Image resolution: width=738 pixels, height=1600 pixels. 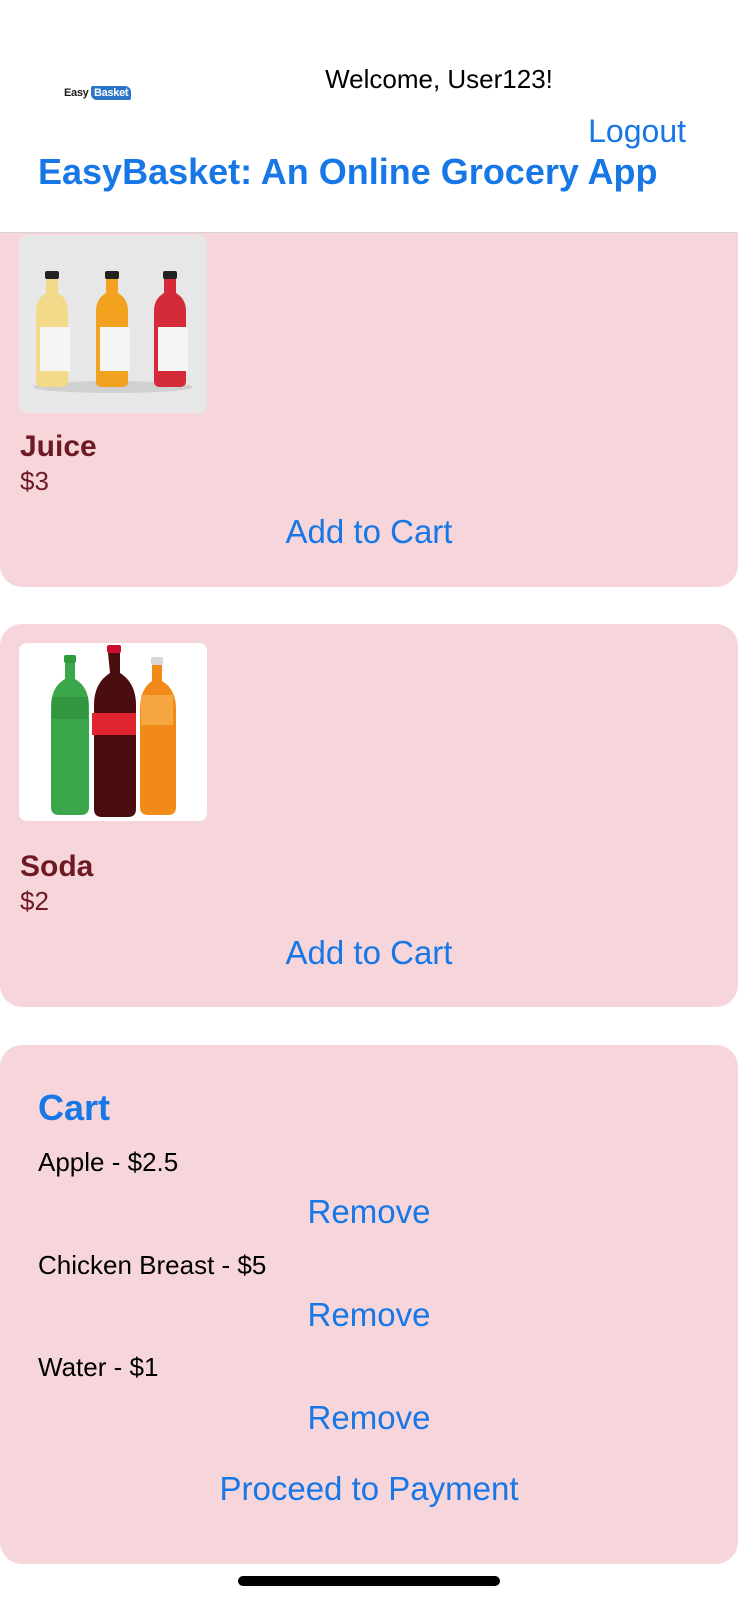 I want to click on product-name: Soda, so click(x=57, y=866).